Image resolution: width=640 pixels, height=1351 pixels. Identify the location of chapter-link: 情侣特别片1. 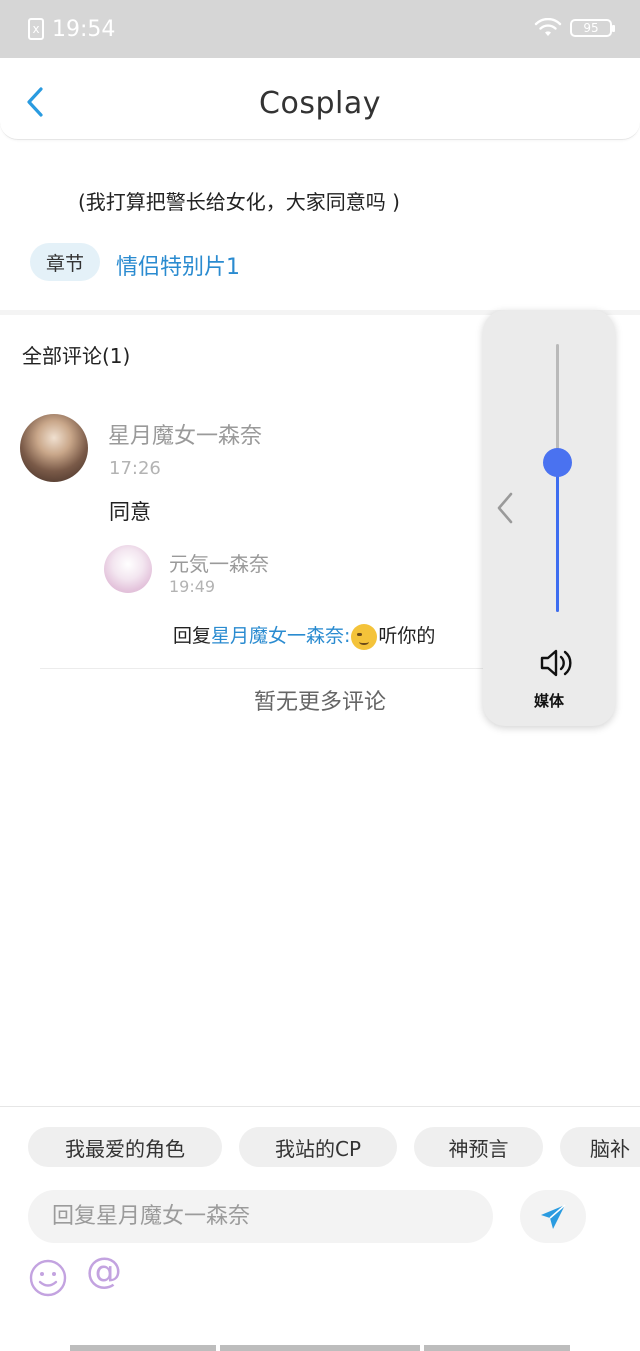
(178, 265).